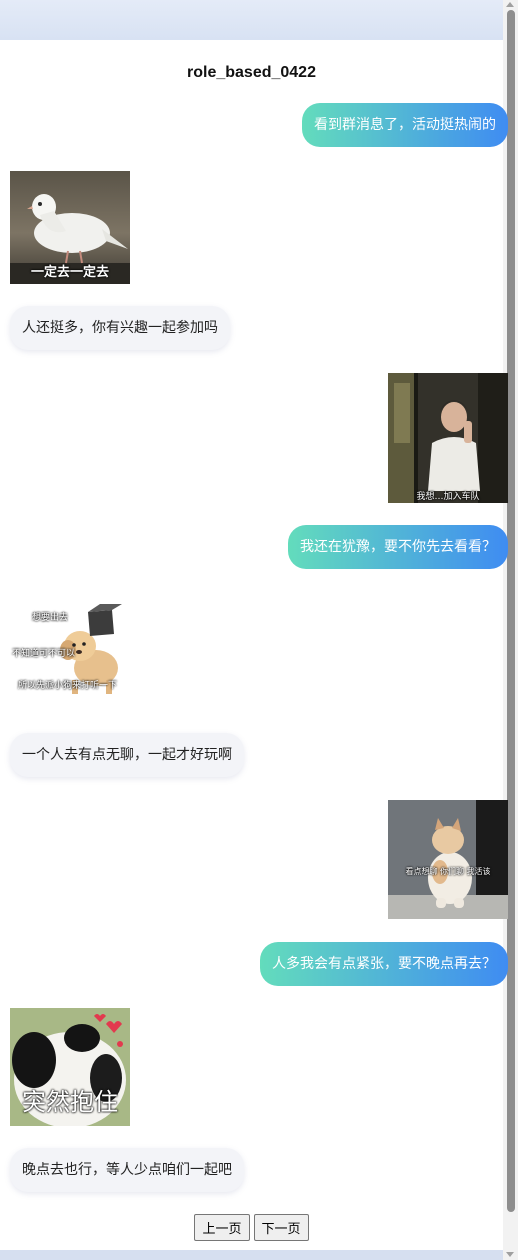  I want to click on message-bubble-incoming: 晚点去也行，等人少点咱们一起吧, so click(127, 1170).